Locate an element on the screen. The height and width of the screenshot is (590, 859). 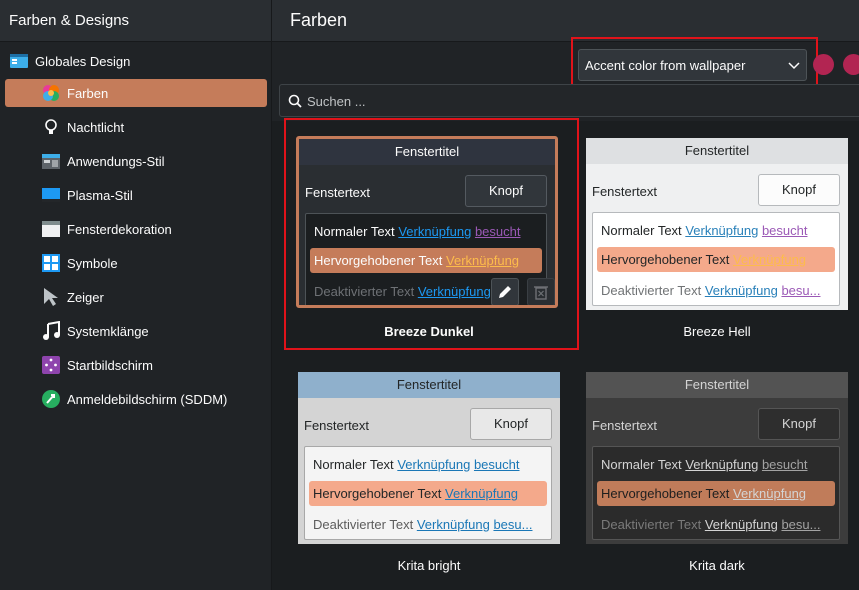
sidebar-item-label: Anwendungs-Stil is located at coordinates (116, 161).